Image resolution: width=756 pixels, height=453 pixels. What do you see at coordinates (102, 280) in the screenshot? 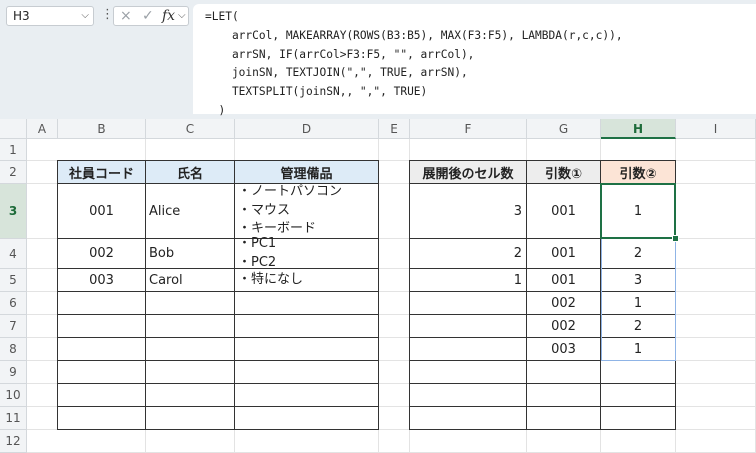
I see `employee-code-cell: 003` at bounding box center [102, 280].